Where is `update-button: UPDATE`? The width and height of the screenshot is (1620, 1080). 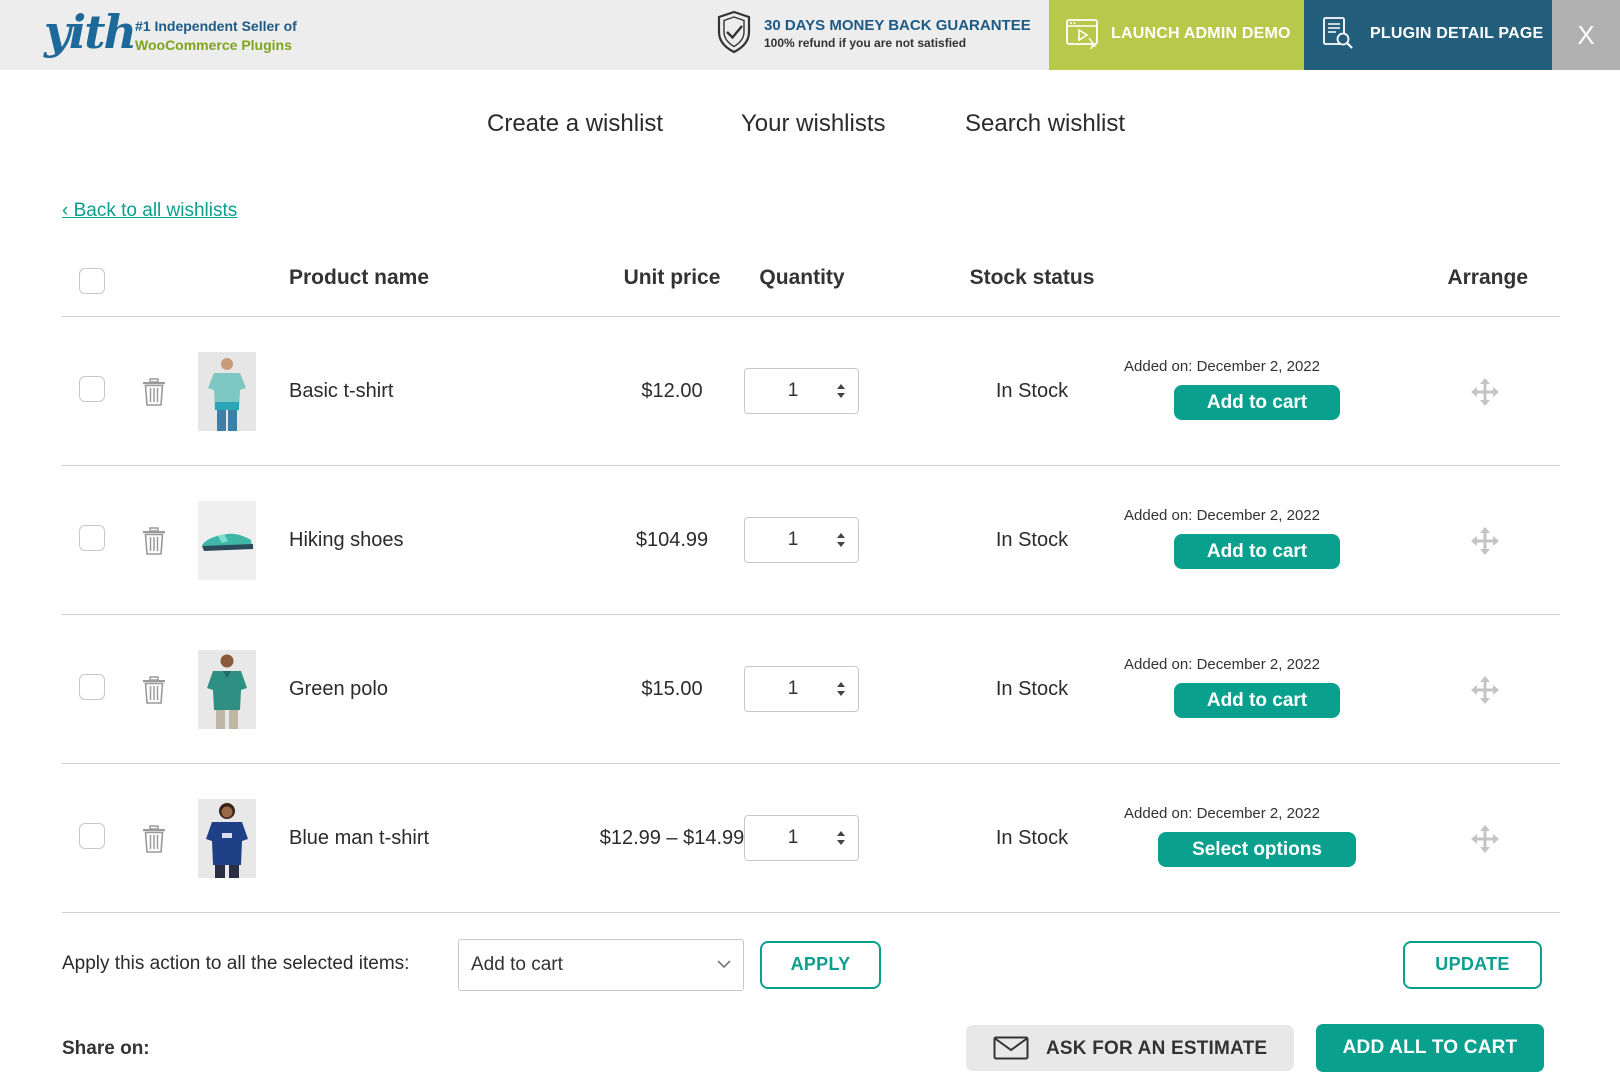
update-button: UPDATE is located at coordinates (1472, 965).